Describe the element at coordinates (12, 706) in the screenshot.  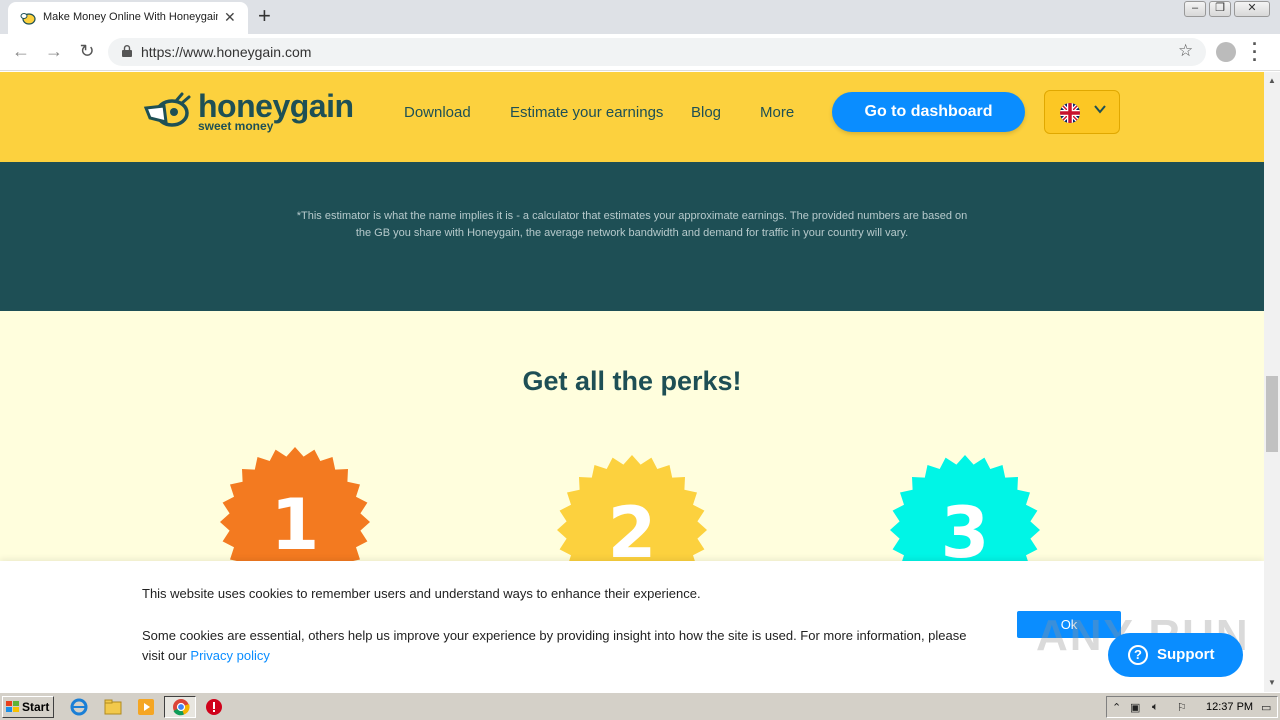
I see `windows-logo-icon` at that location.